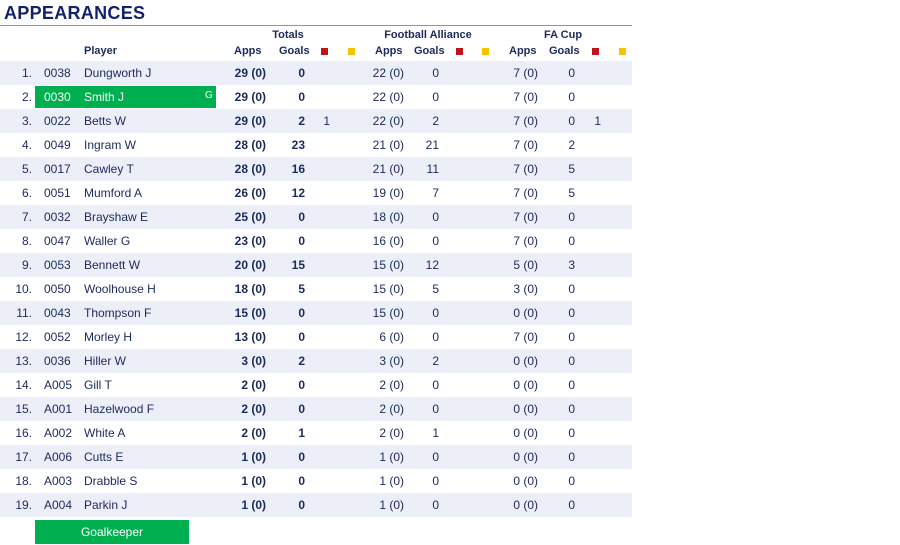 The image size is (900, 545). Describe the element at coordinates (429, 51) in the screenshot. I see `col-header-league-goals: Goals` at that location.